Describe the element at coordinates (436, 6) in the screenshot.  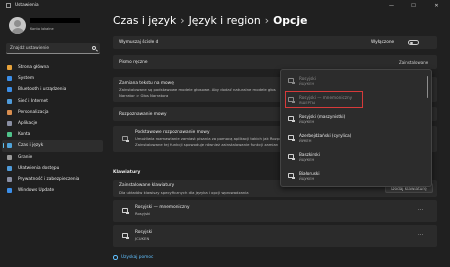
I see `close-button: ✕` at that location.